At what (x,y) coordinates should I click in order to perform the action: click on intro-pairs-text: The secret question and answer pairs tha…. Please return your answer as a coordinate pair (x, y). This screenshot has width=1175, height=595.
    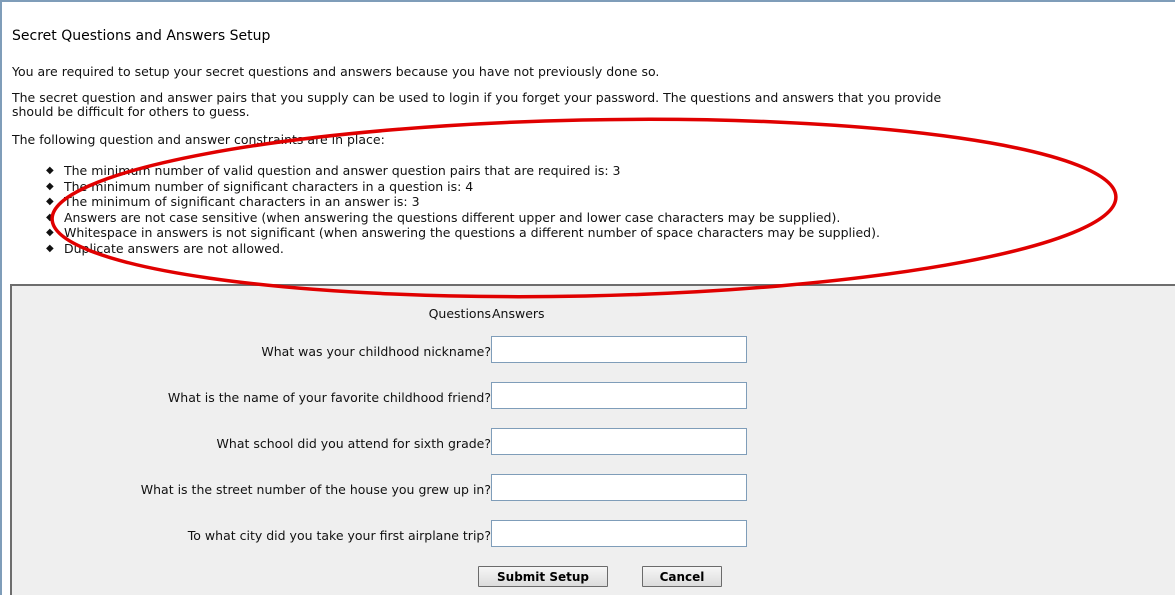
    Looking at the image, I should click on (476, 105).